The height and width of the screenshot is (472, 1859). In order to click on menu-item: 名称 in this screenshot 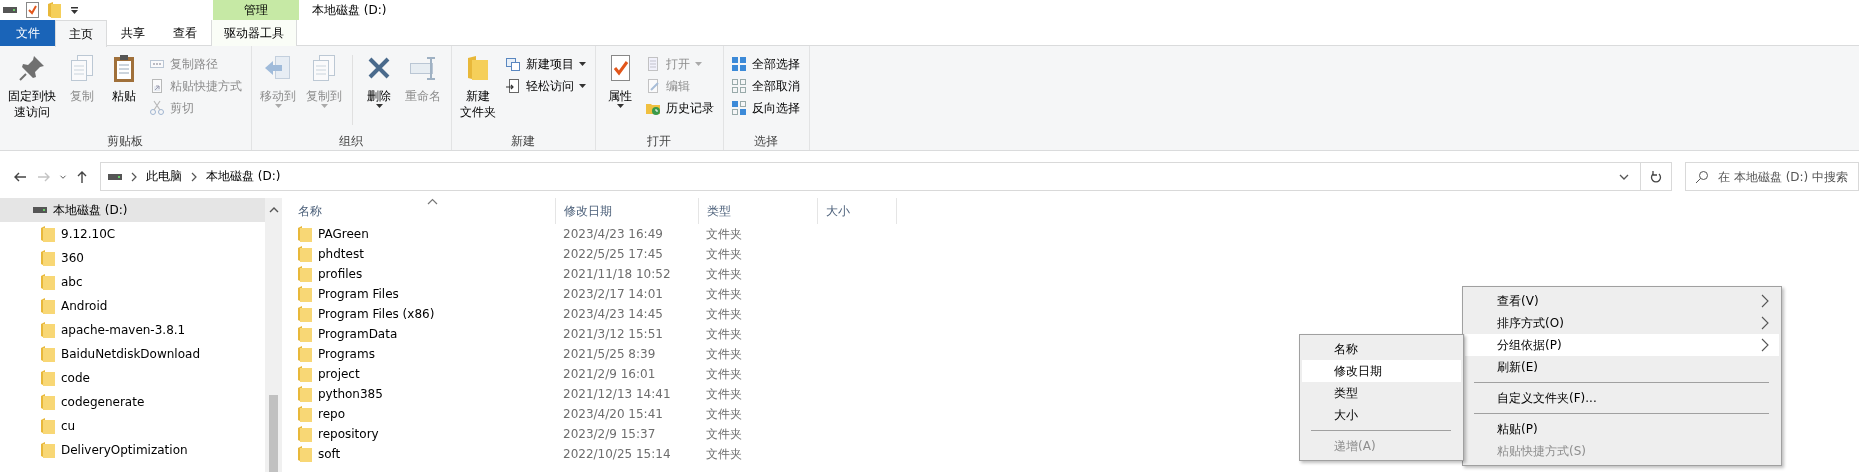, I will do `click(1381, 349)`.